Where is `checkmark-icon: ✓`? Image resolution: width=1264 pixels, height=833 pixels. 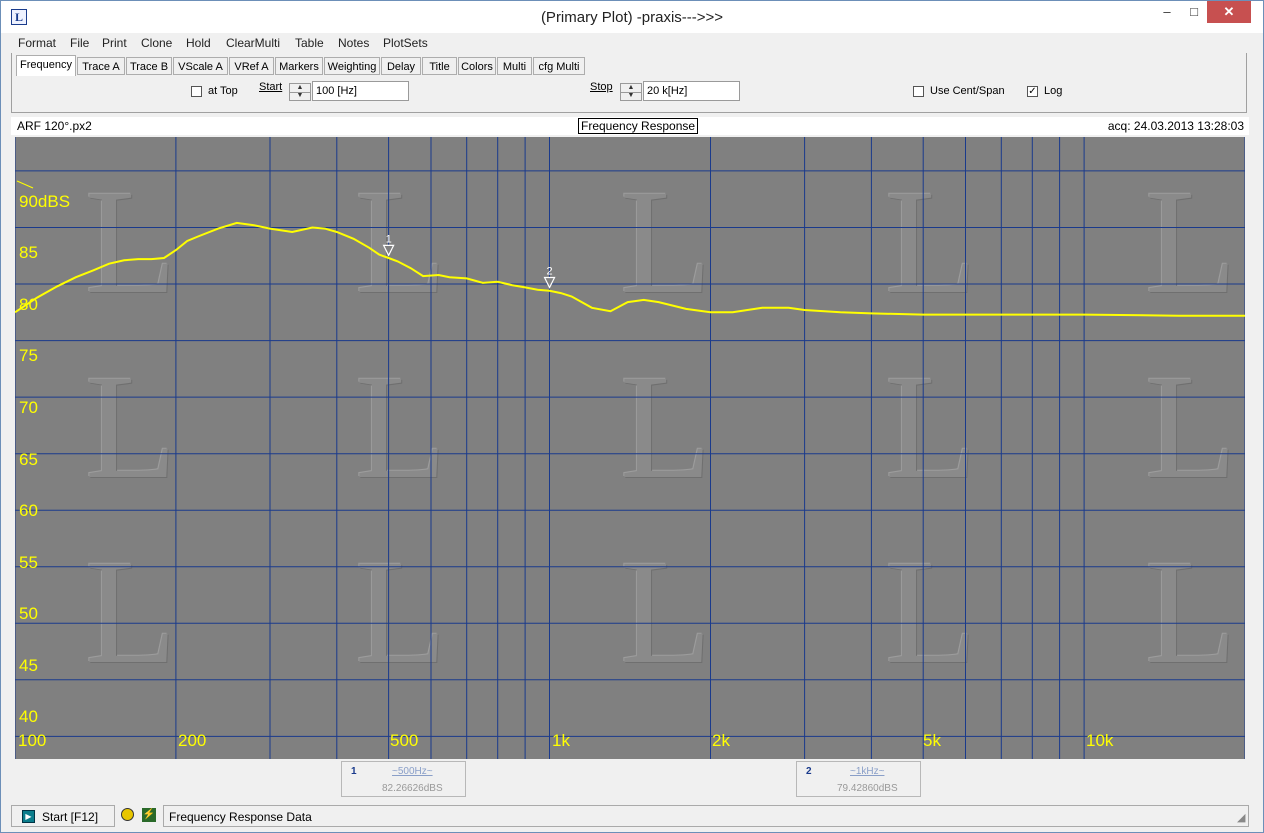
checkmark-icon: ✓ is located at coordinates (1032, 91).